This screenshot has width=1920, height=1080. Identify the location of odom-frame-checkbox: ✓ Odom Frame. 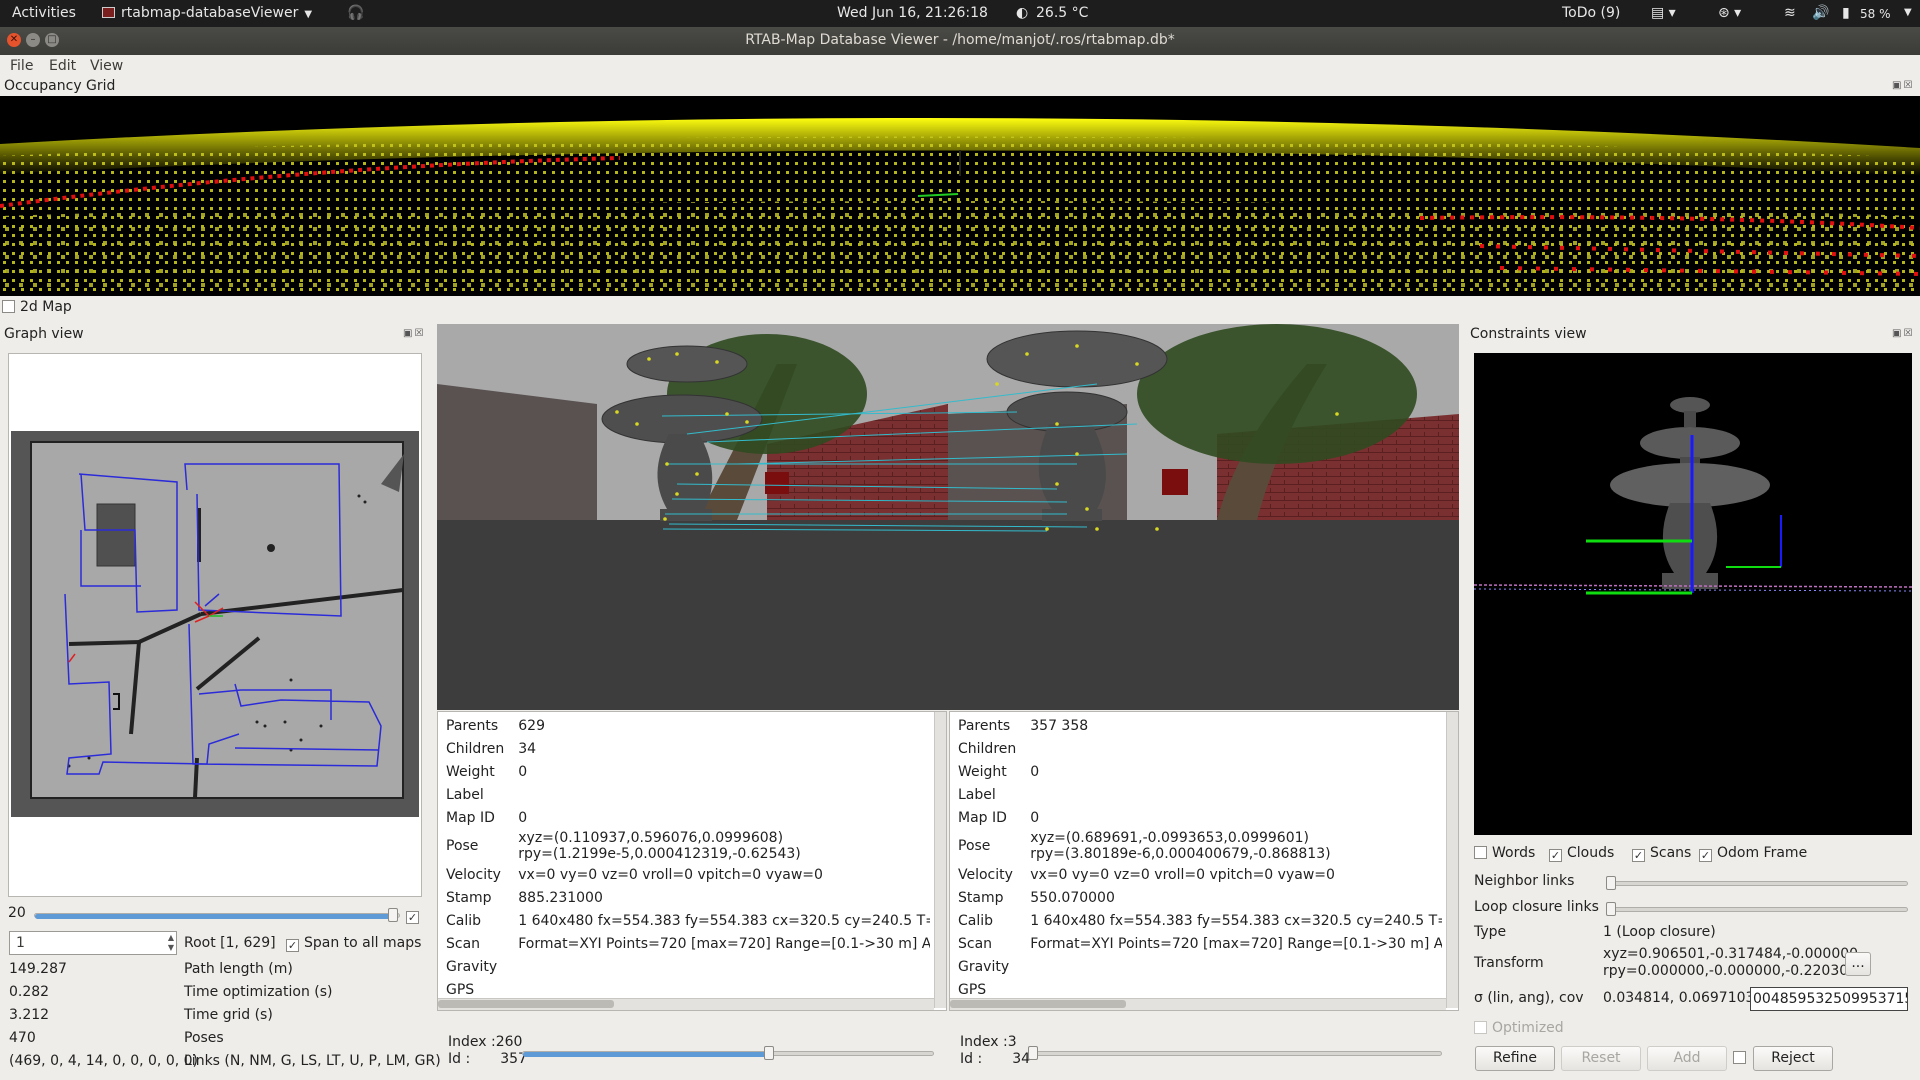
(1753, 853).